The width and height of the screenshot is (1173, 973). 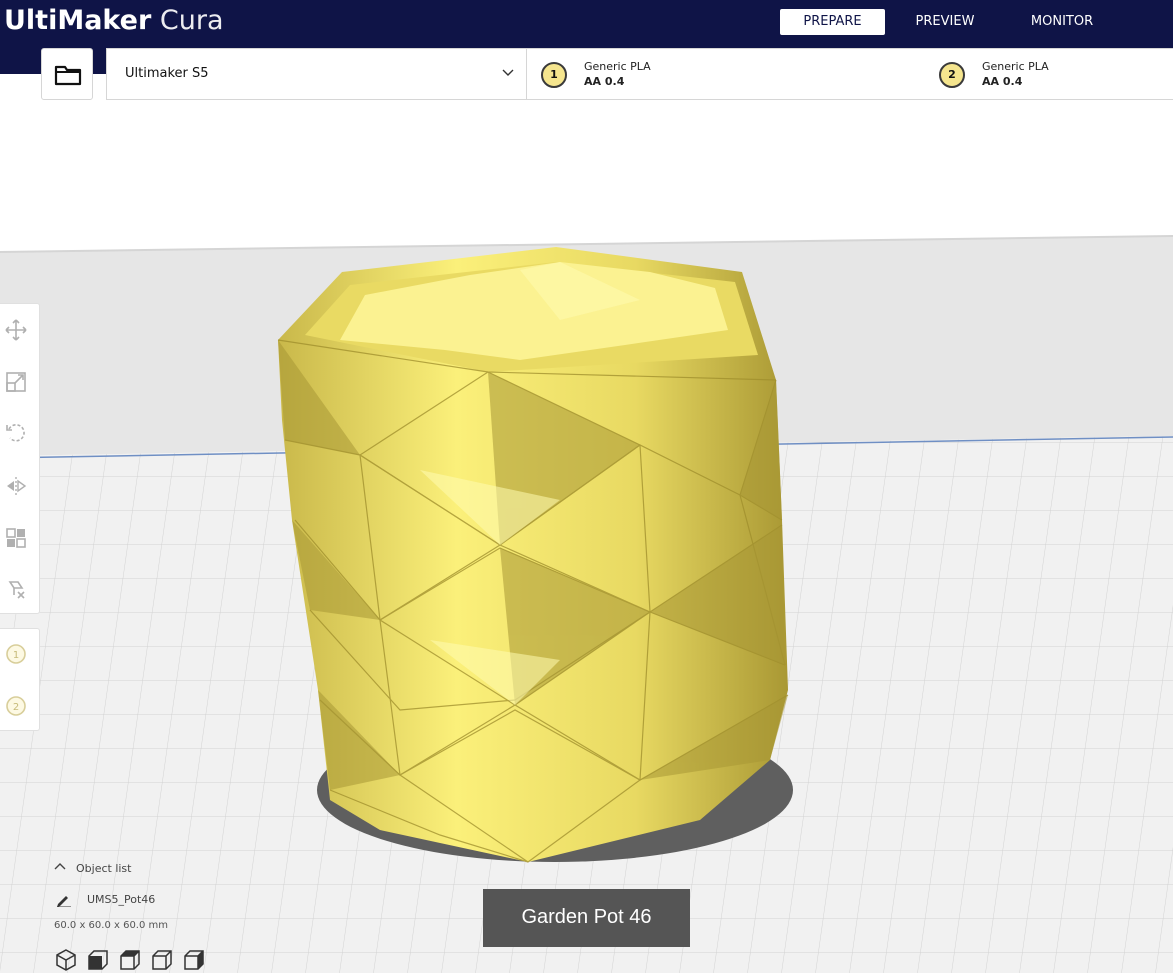 I want to click on object-list-toggle: Object list, so click(x=92, y=868).